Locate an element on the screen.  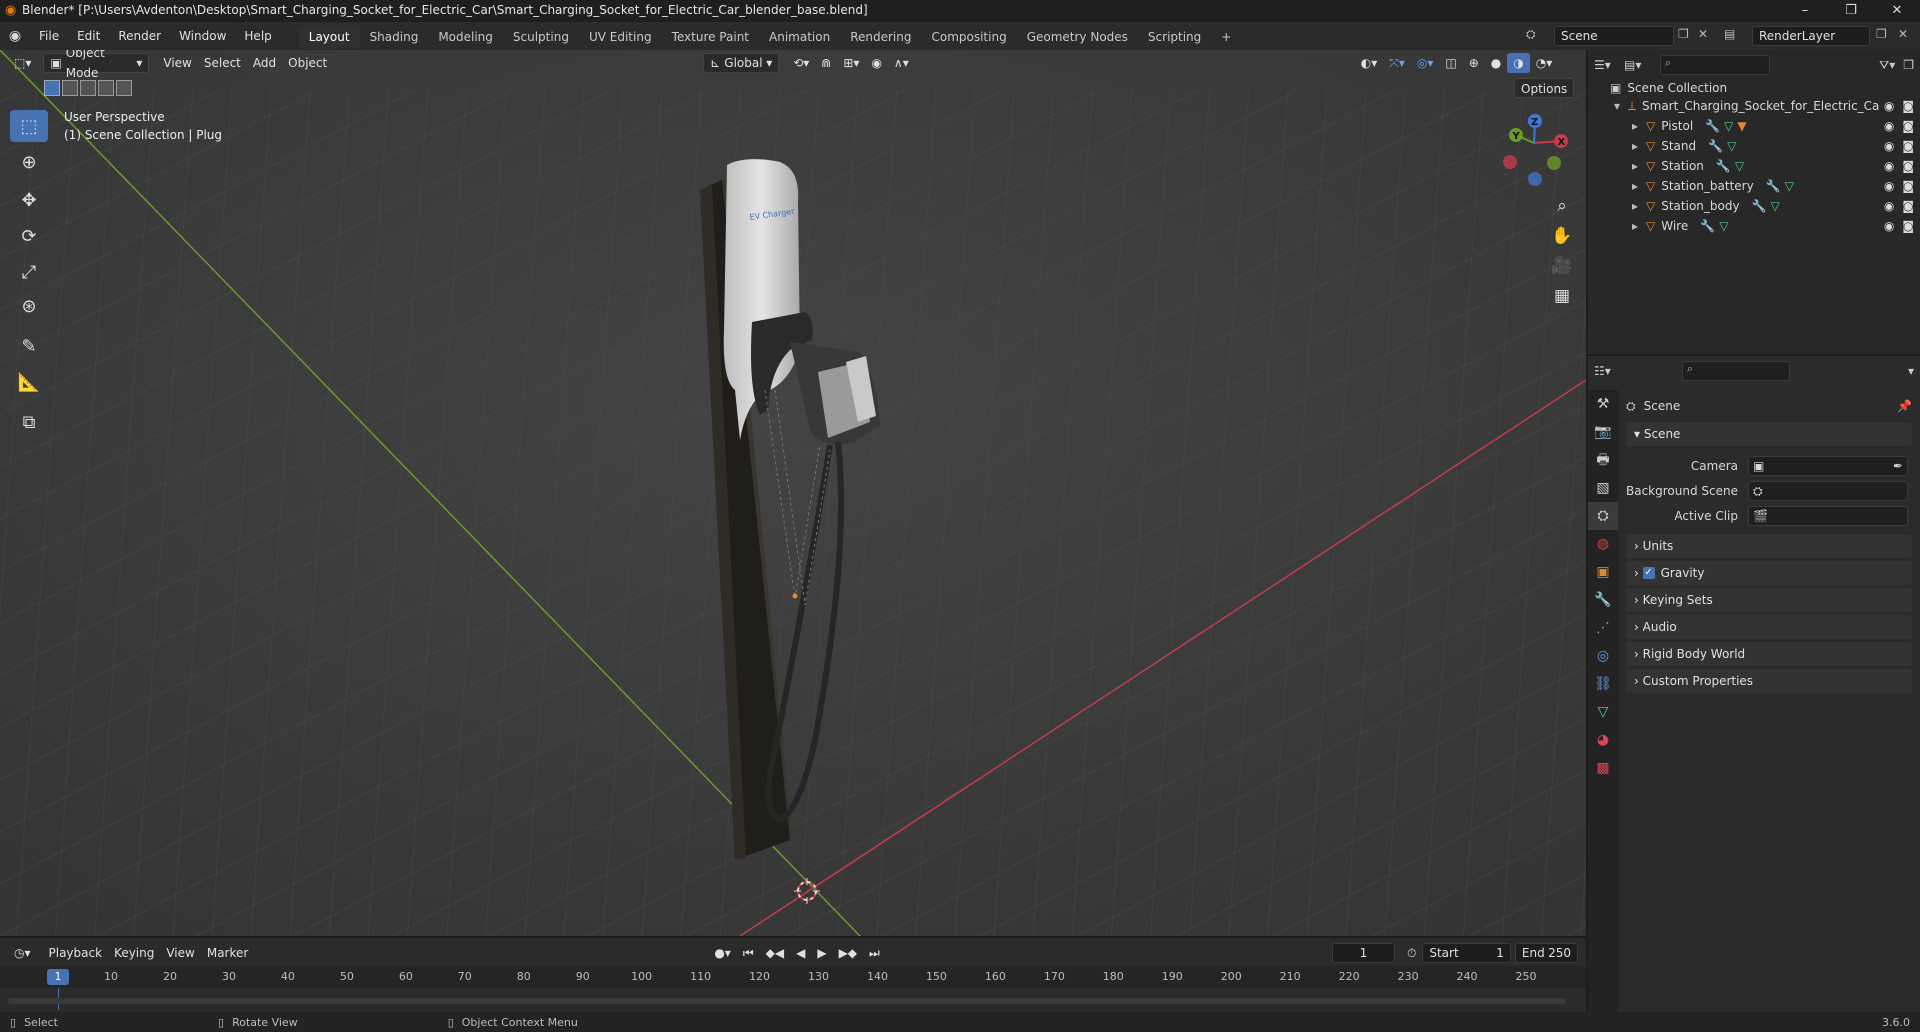
display-mode-icon: ▤▾ is located at coordinates (1639, 65).